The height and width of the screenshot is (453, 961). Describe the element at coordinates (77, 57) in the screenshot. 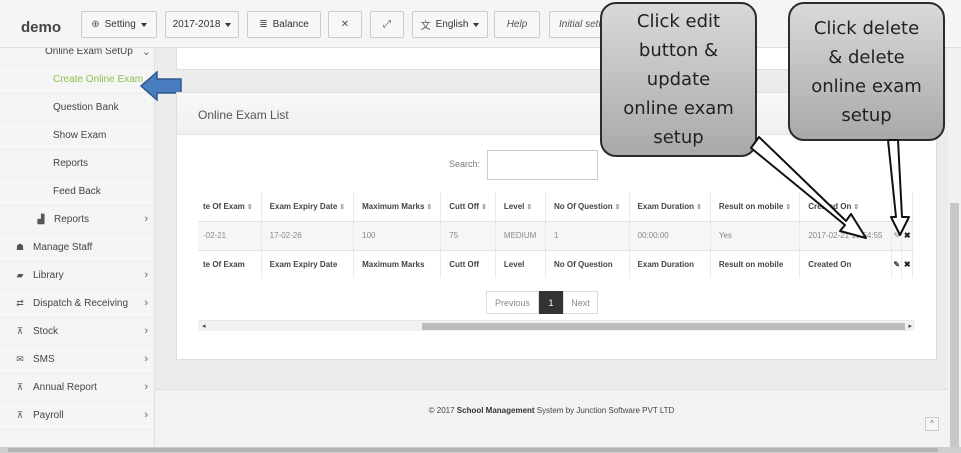

I see `sidebar-item-online-exam-setup: Online Exam SetUp ⌄` at that location.